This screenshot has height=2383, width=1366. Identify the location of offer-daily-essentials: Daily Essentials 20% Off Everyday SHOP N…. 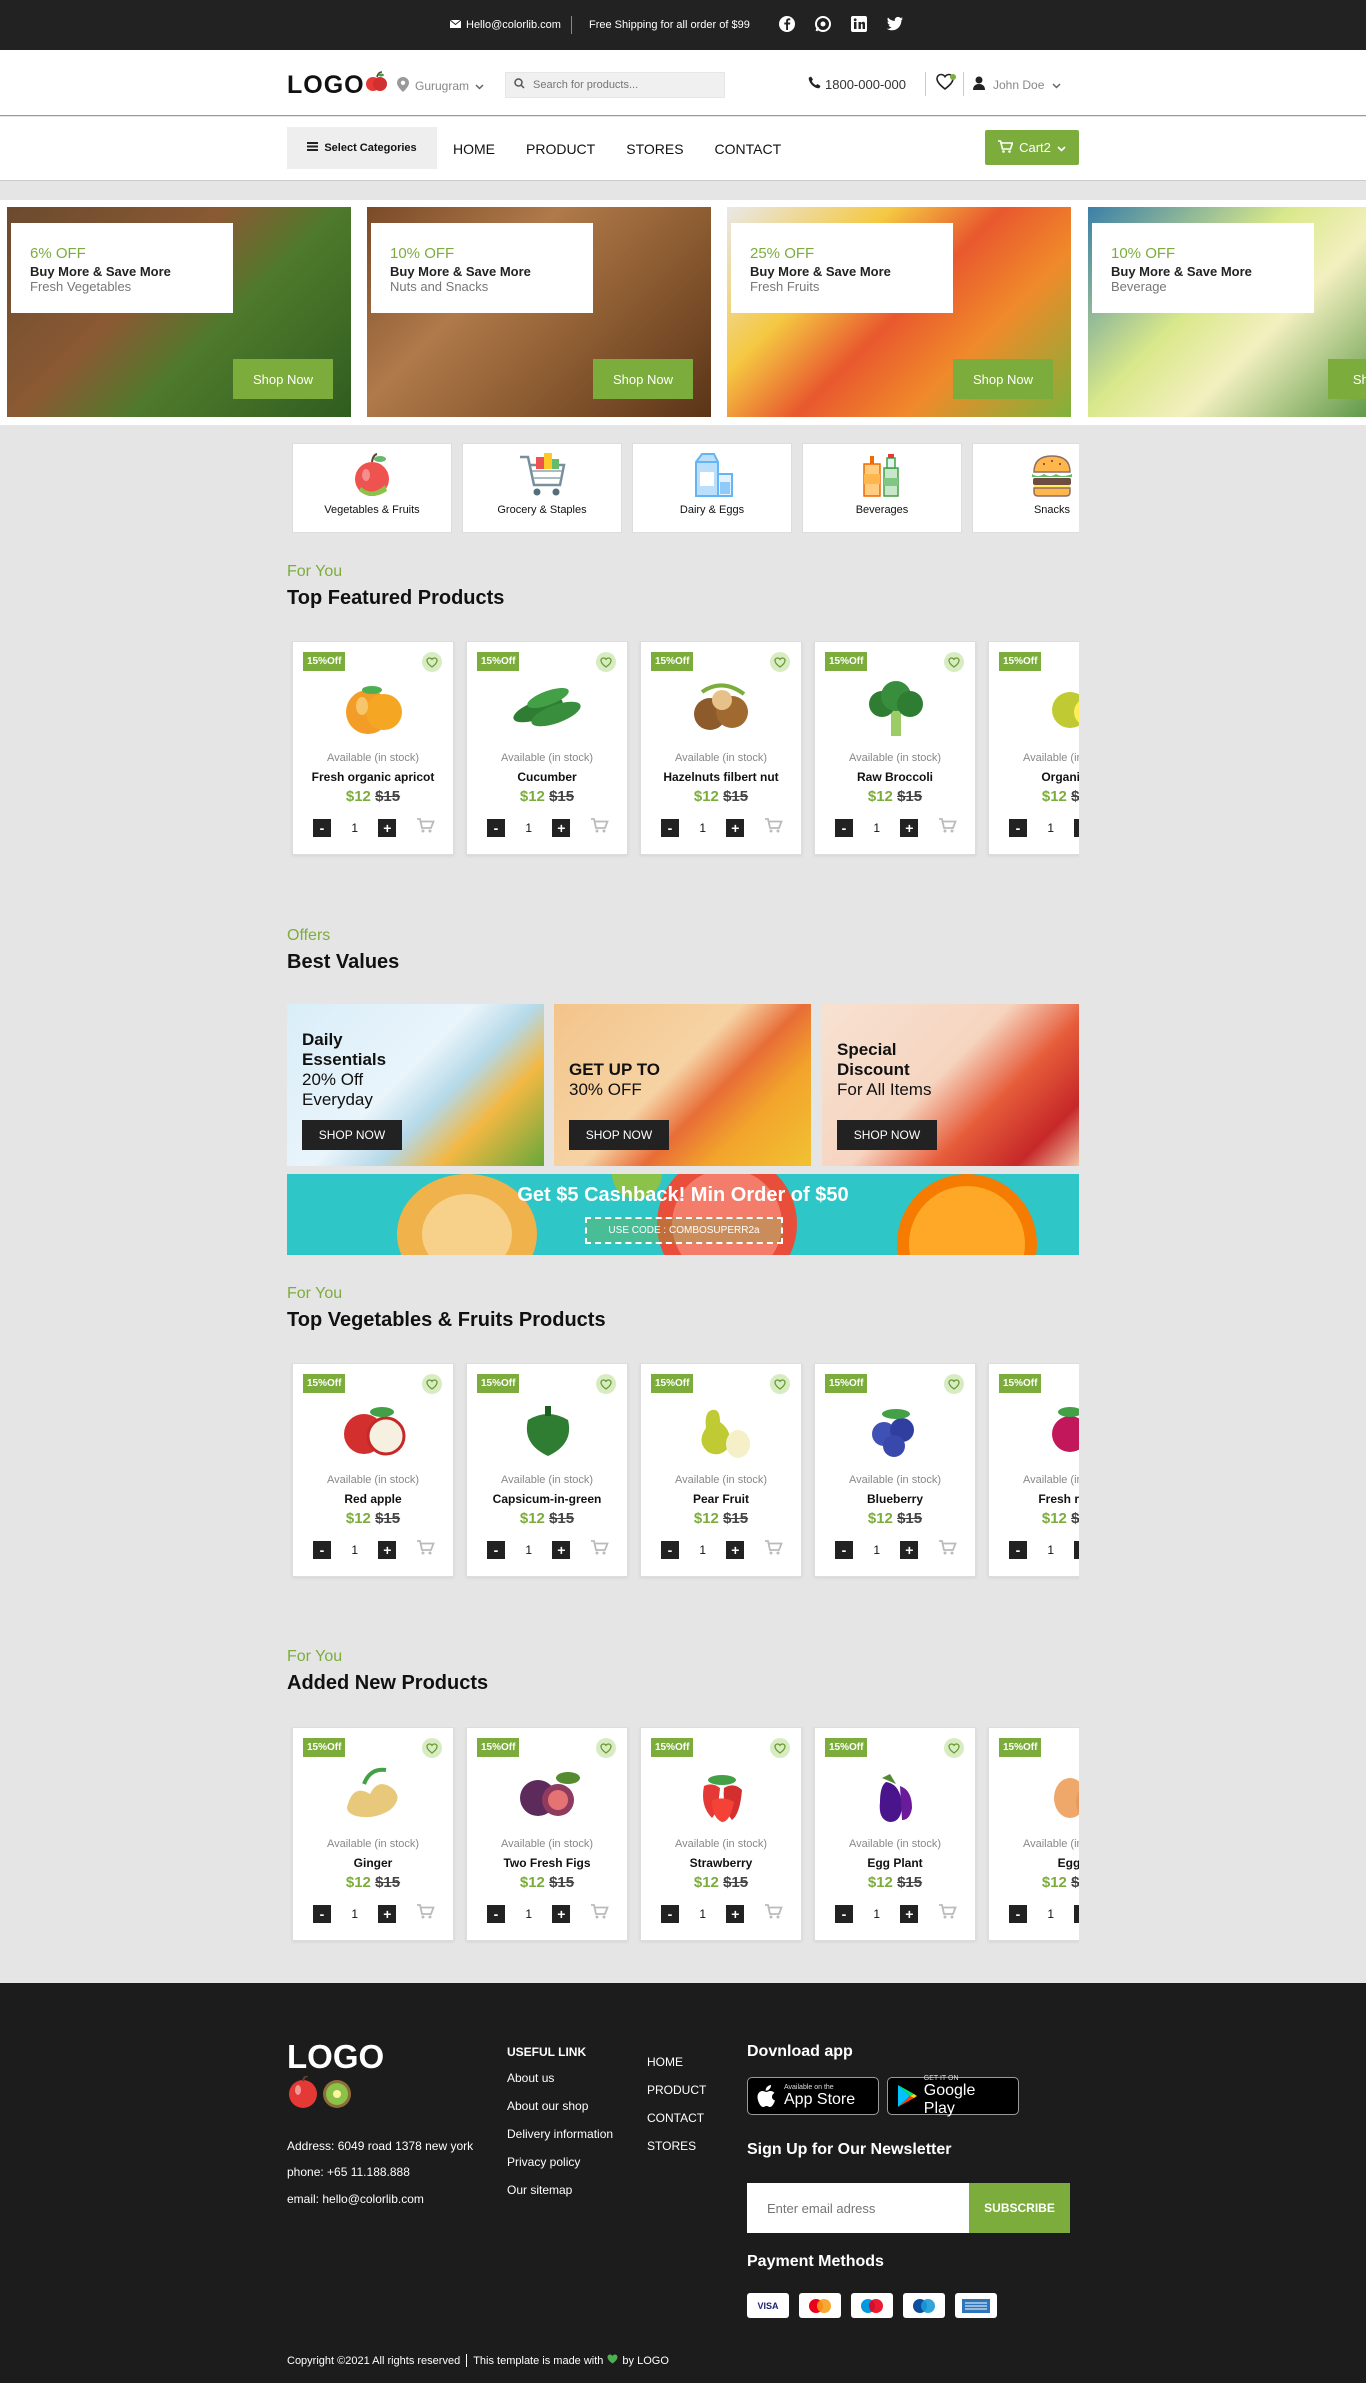
(415, 1085).